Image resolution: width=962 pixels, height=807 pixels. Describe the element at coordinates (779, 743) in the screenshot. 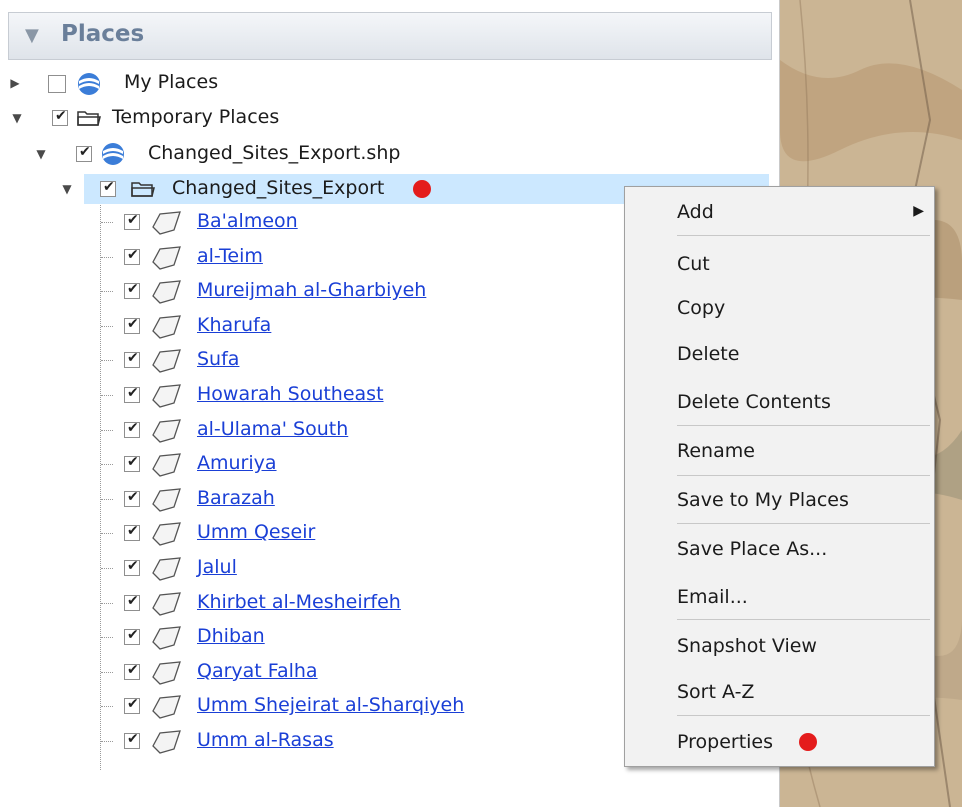

I see `menu-item-properties: Properties` at that location.